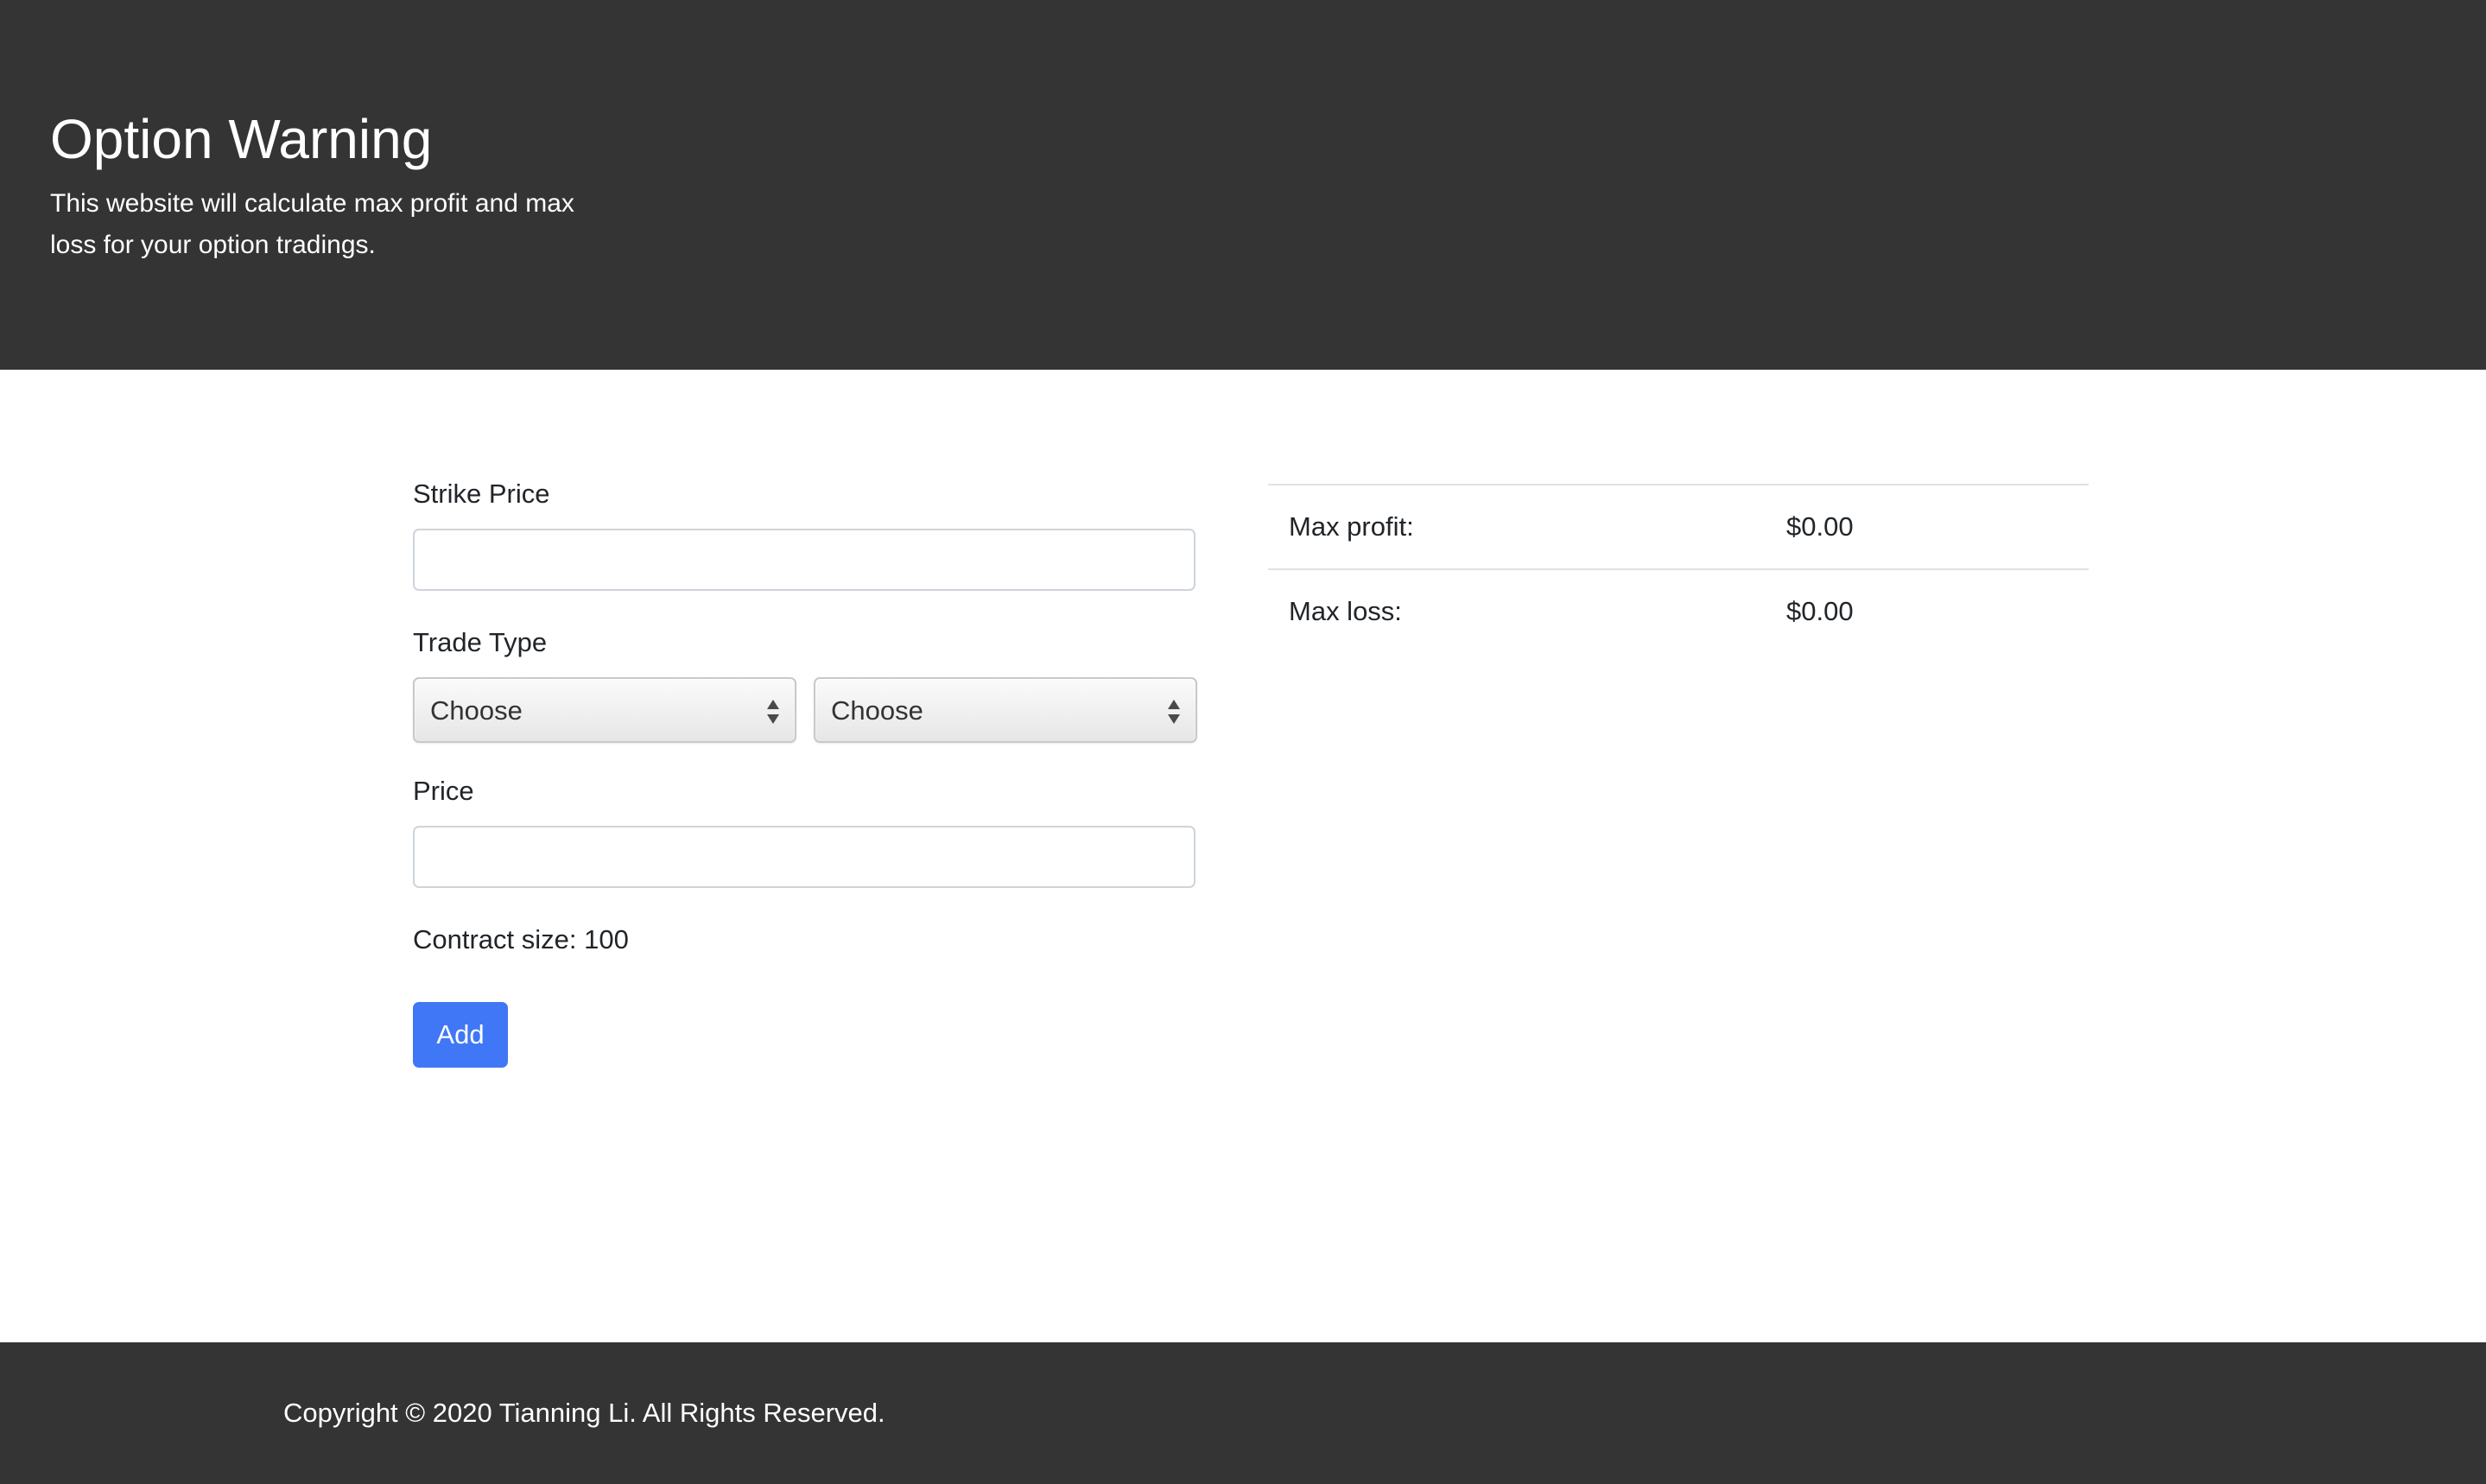 This screenshot has width=2486, height=1484. What do you see at coordinates (877, 710) in the screenshot?
I see `trade-type-select-2-value: Choose` at bounding box center [877, 710].